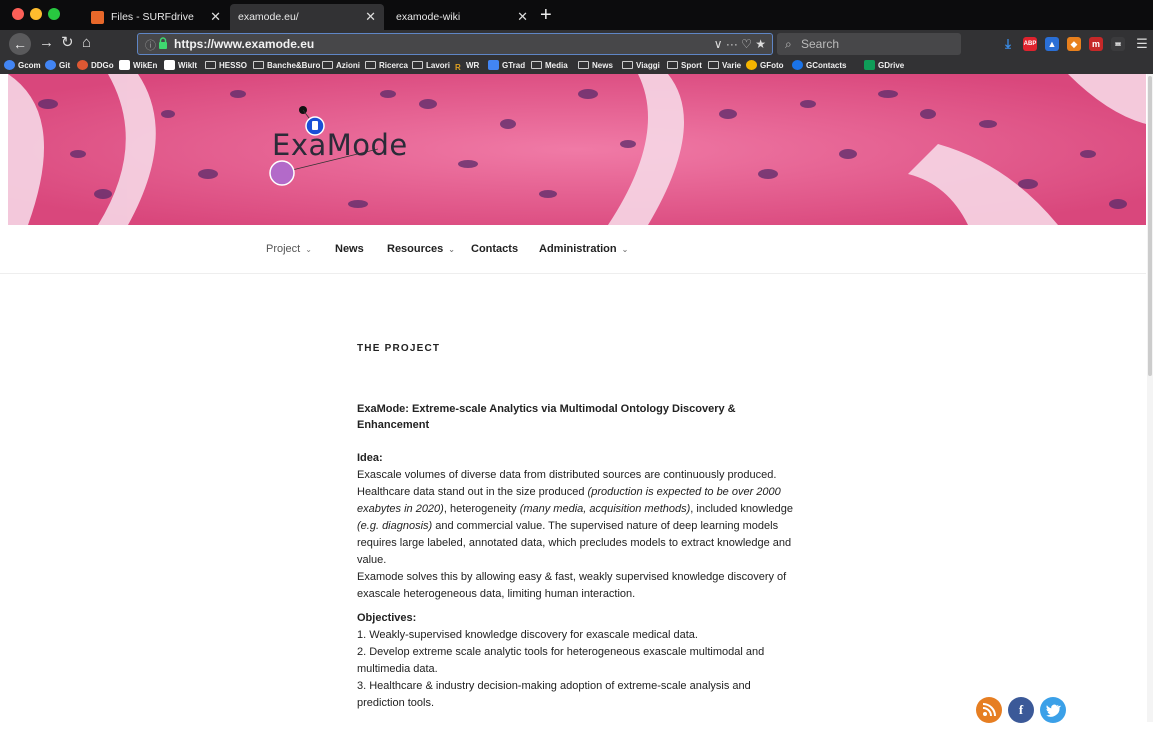 This screenshot has width=1153, height=732. Describe the element at coordinates (289, 249) in the screenshot. I see `nav-item-project: Project ⌄` at that location.